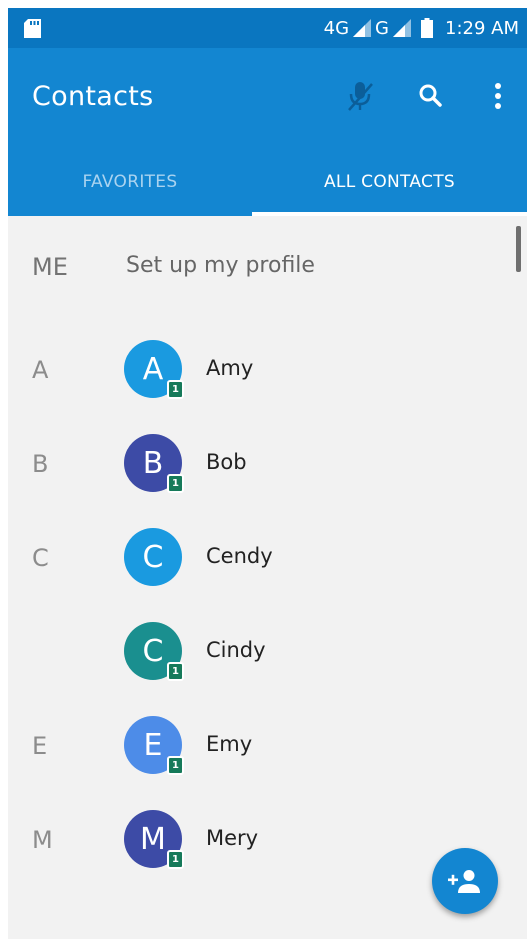  Describe the element at coordinates (258, 370) in the screenshot. I see `contact-row: A A 1 Amy` at that location.